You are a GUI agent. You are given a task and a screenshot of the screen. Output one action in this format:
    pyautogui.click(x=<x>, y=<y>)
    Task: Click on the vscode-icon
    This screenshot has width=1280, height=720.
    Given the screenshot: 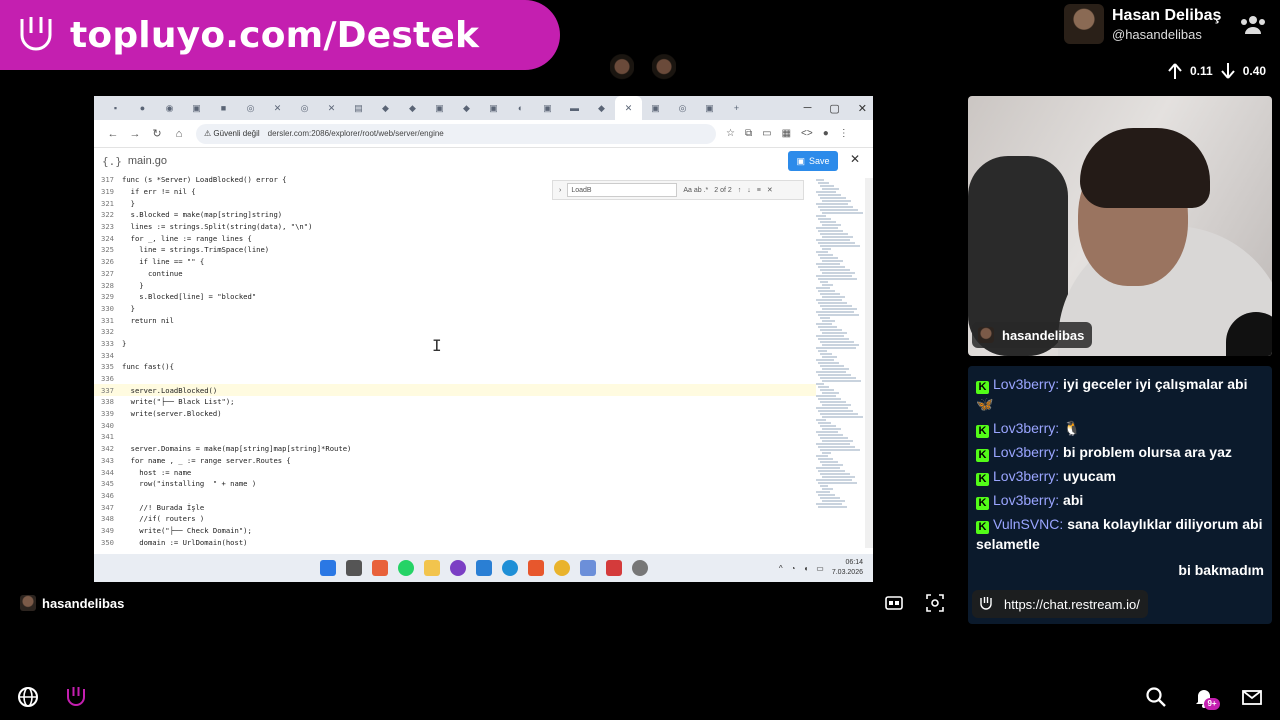 What is the action you would take?
    pyautogui.click(x=483, y=568)
    